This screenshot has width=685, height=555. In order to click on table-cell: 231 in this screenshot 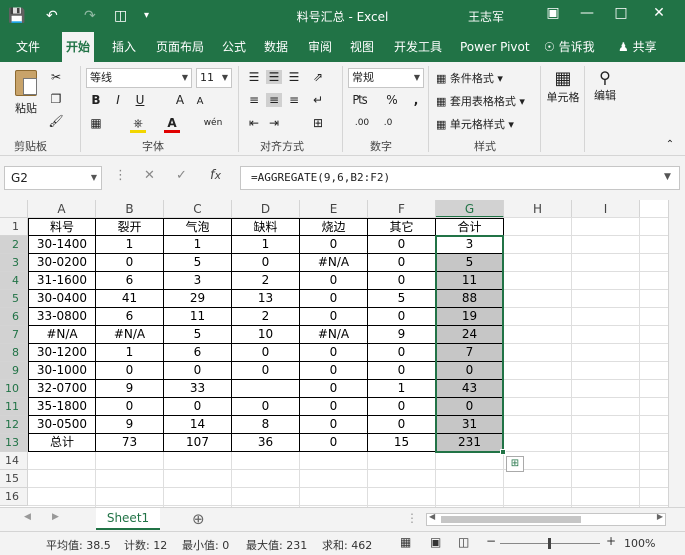, I will do `click(470, 443)`.